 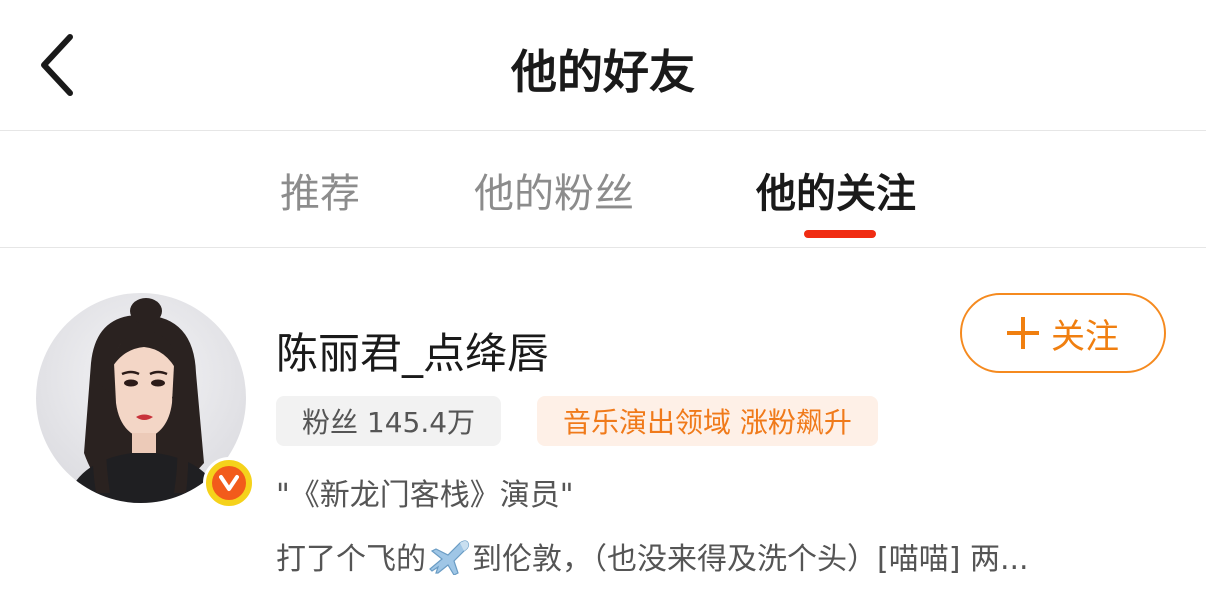 What do you see at coordinates (836, 190) in the screenshot?
I see `tab-his-following: 他的关注` at bounding box center [836, 190].